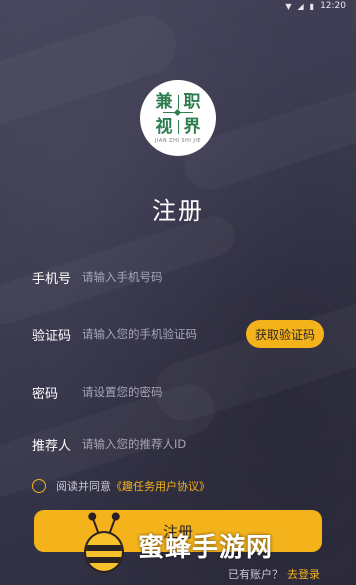 This screenshot has height=585, width=356. What do you see at coordinates (160, 486) in the screenshot?
I see `agreement-link: 《趣任务用户协议》` at bounding box center [160, 486].